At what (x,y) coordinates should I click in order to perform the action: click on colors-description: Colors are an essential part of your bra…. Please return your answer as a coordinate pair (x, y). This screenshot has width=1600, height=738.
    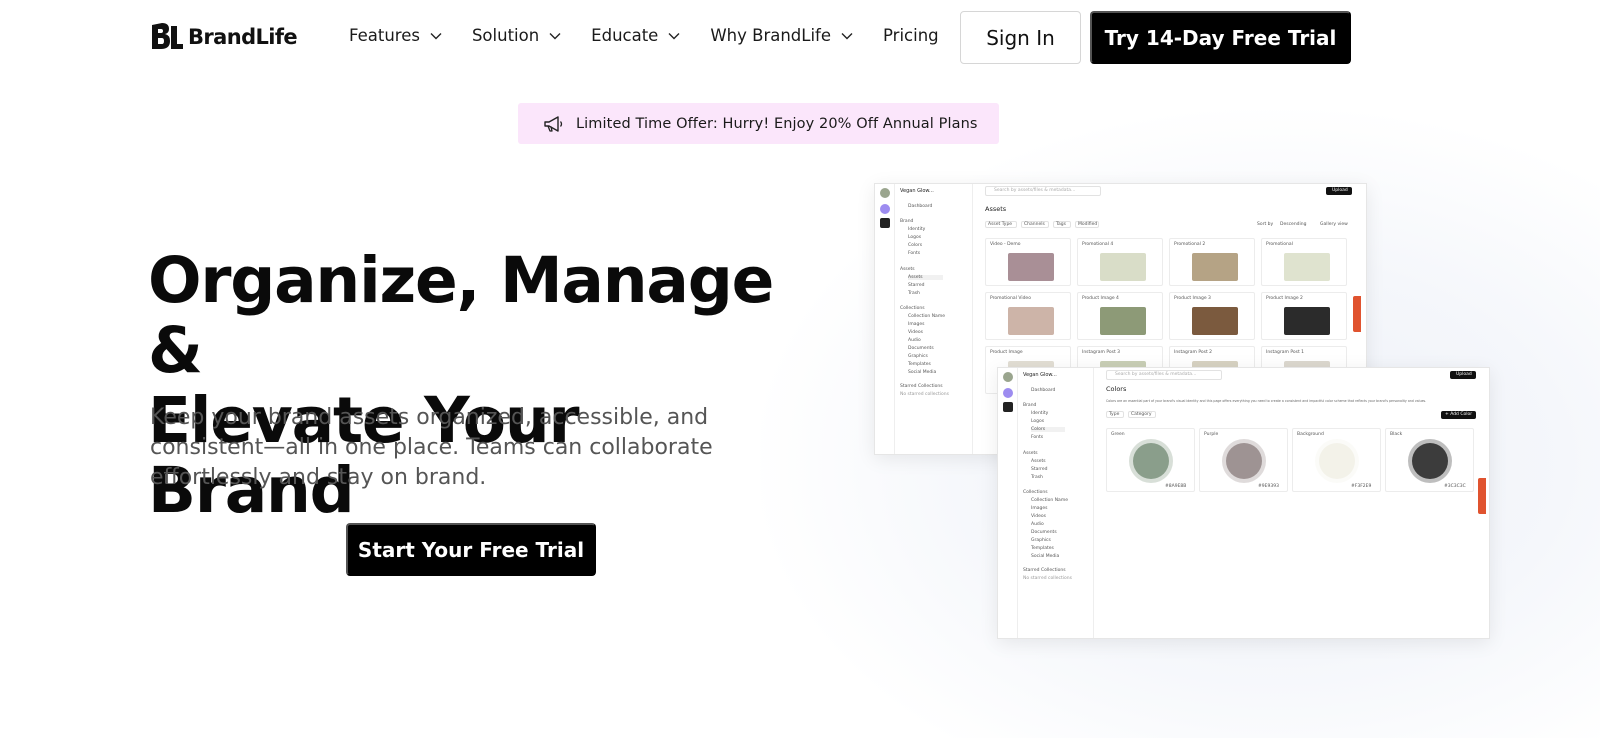
    Looking at the image, I should click on (1266, 401).